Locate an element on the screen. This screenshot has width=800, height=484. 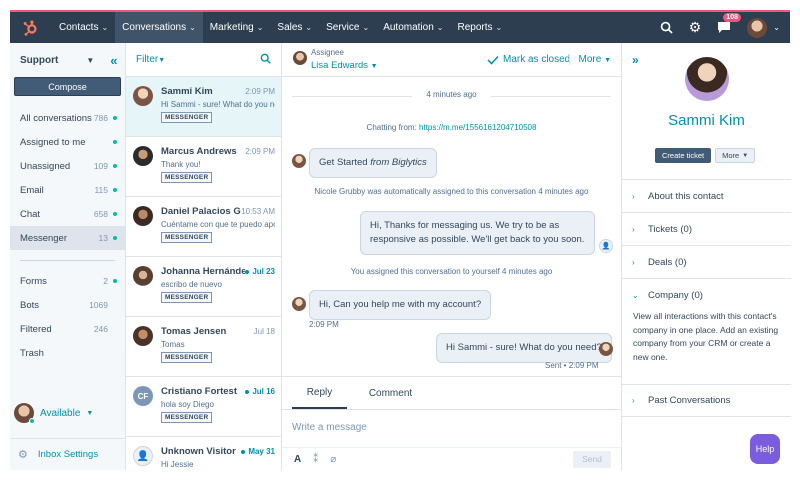
inbox-item-unassigned: Unassigned 109 is located at coordinates (67, 166).